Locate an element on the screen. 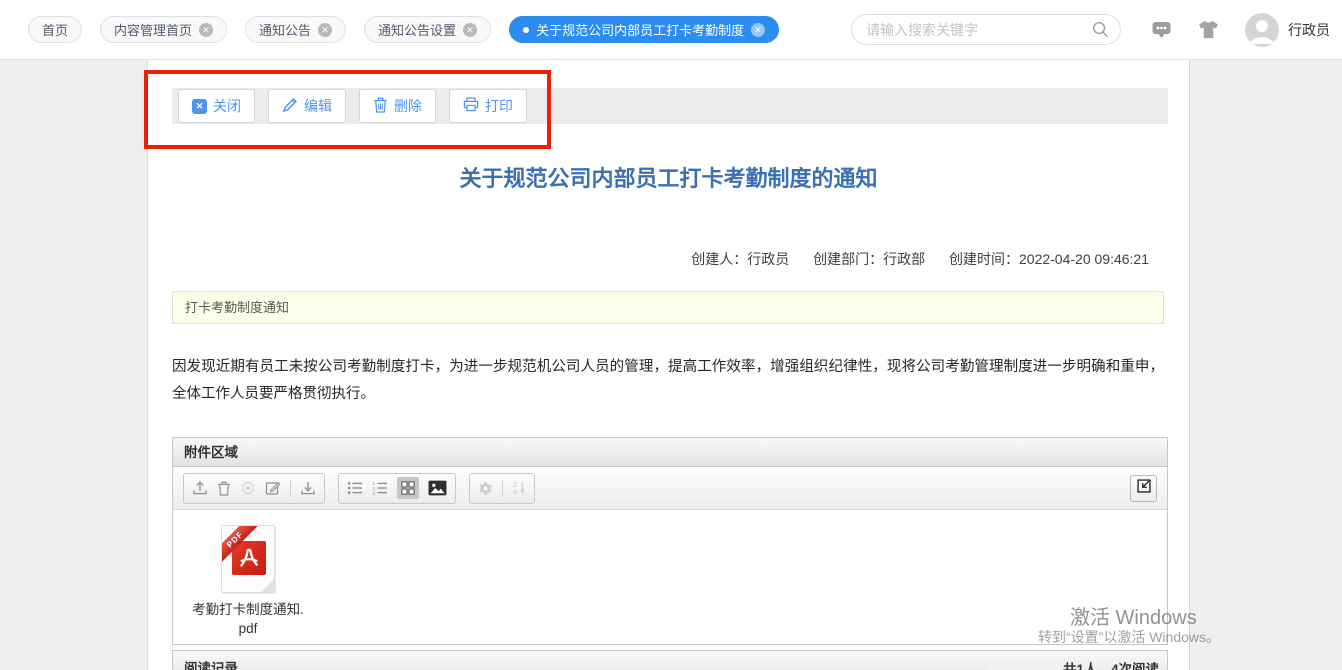  image-view-icon is located at coordinates (437, 488).